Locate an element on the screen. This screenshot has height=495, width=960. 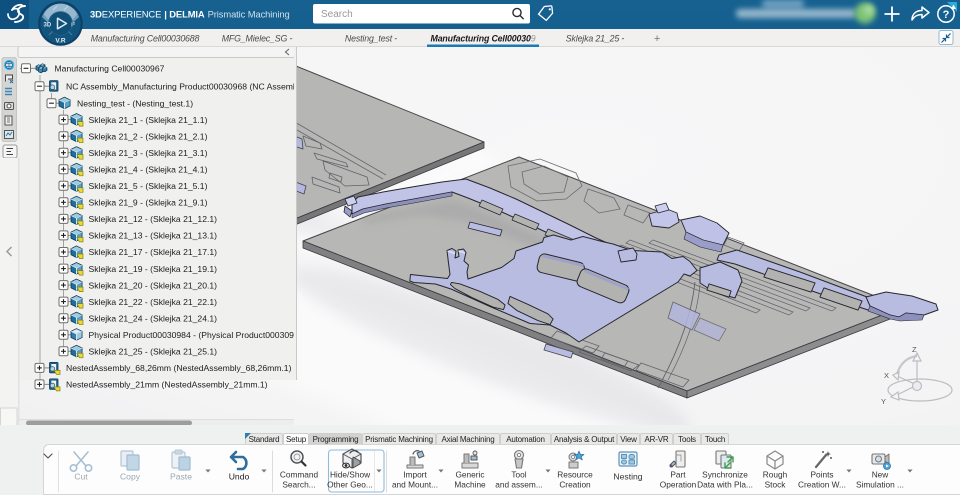
svg-text: Command is located at coordinates (299, 475).